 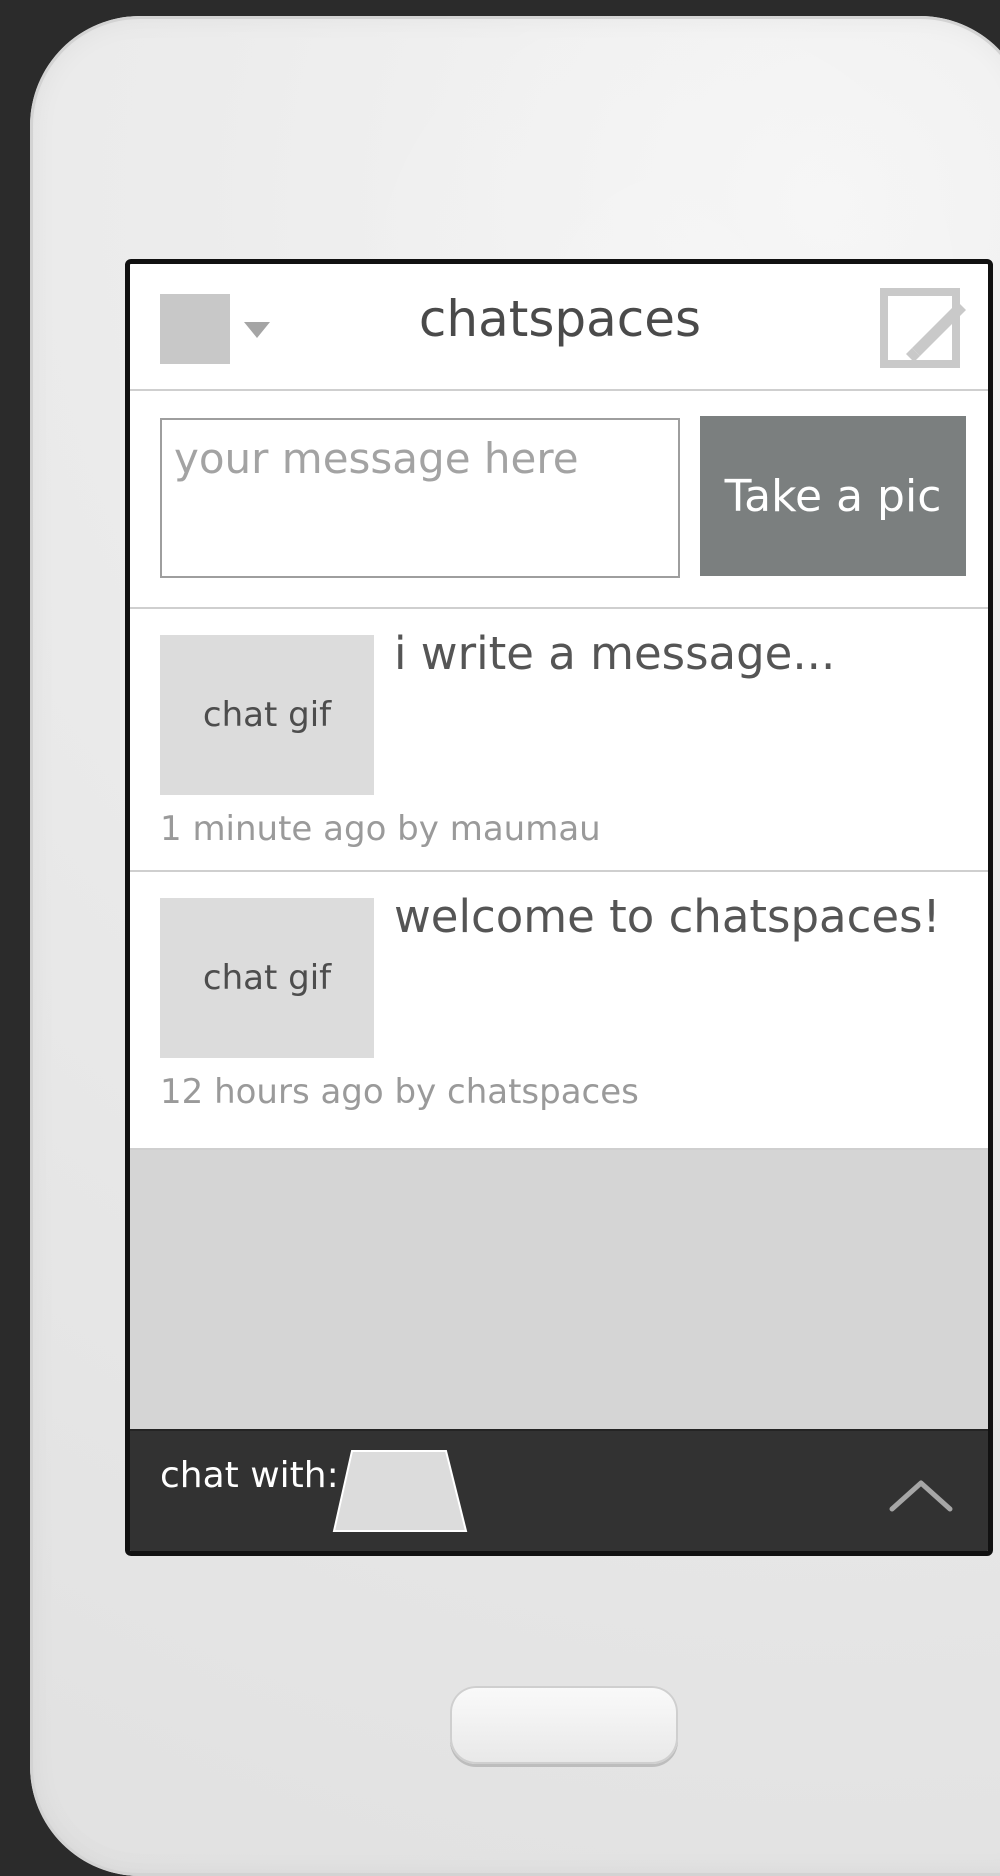 I want to click on message-text: welcome to chatspaces!, so click(x=667, y=916).